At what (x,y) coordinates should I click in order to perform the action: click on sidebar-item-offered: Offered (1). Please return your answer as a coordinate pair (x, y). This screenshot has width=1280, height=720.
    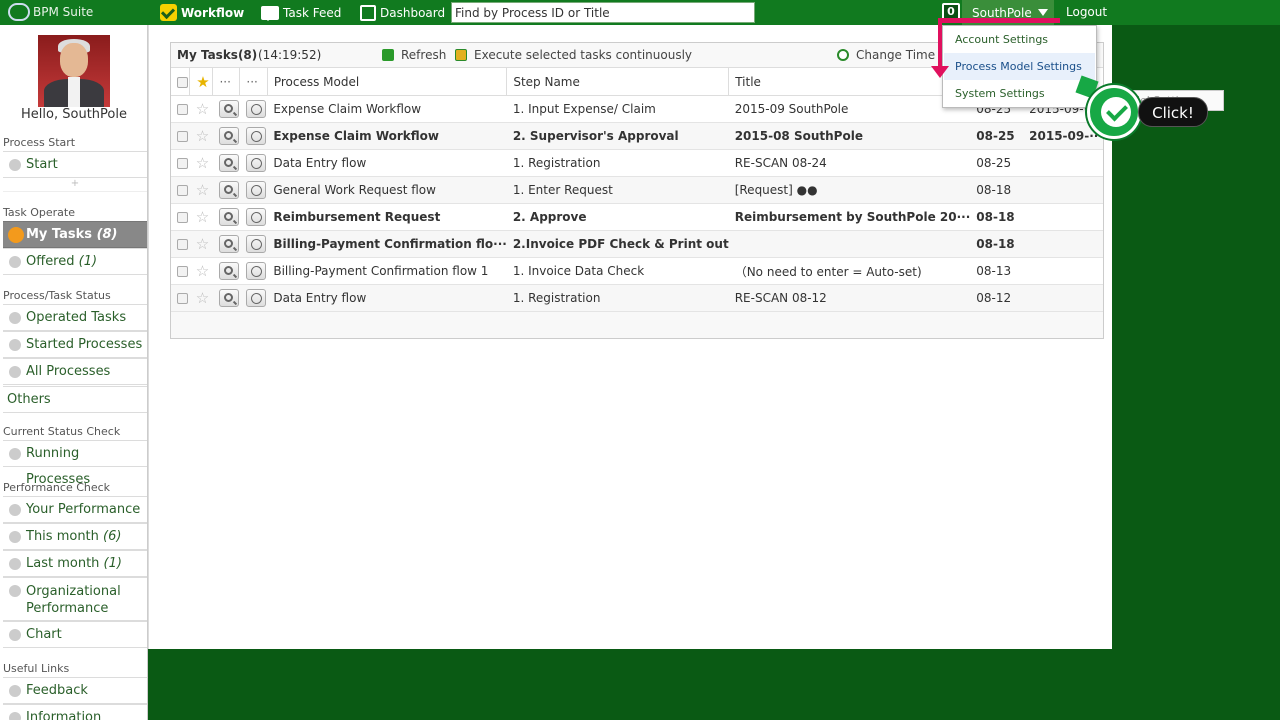
    Looking at the image, I should click on (75, 261).